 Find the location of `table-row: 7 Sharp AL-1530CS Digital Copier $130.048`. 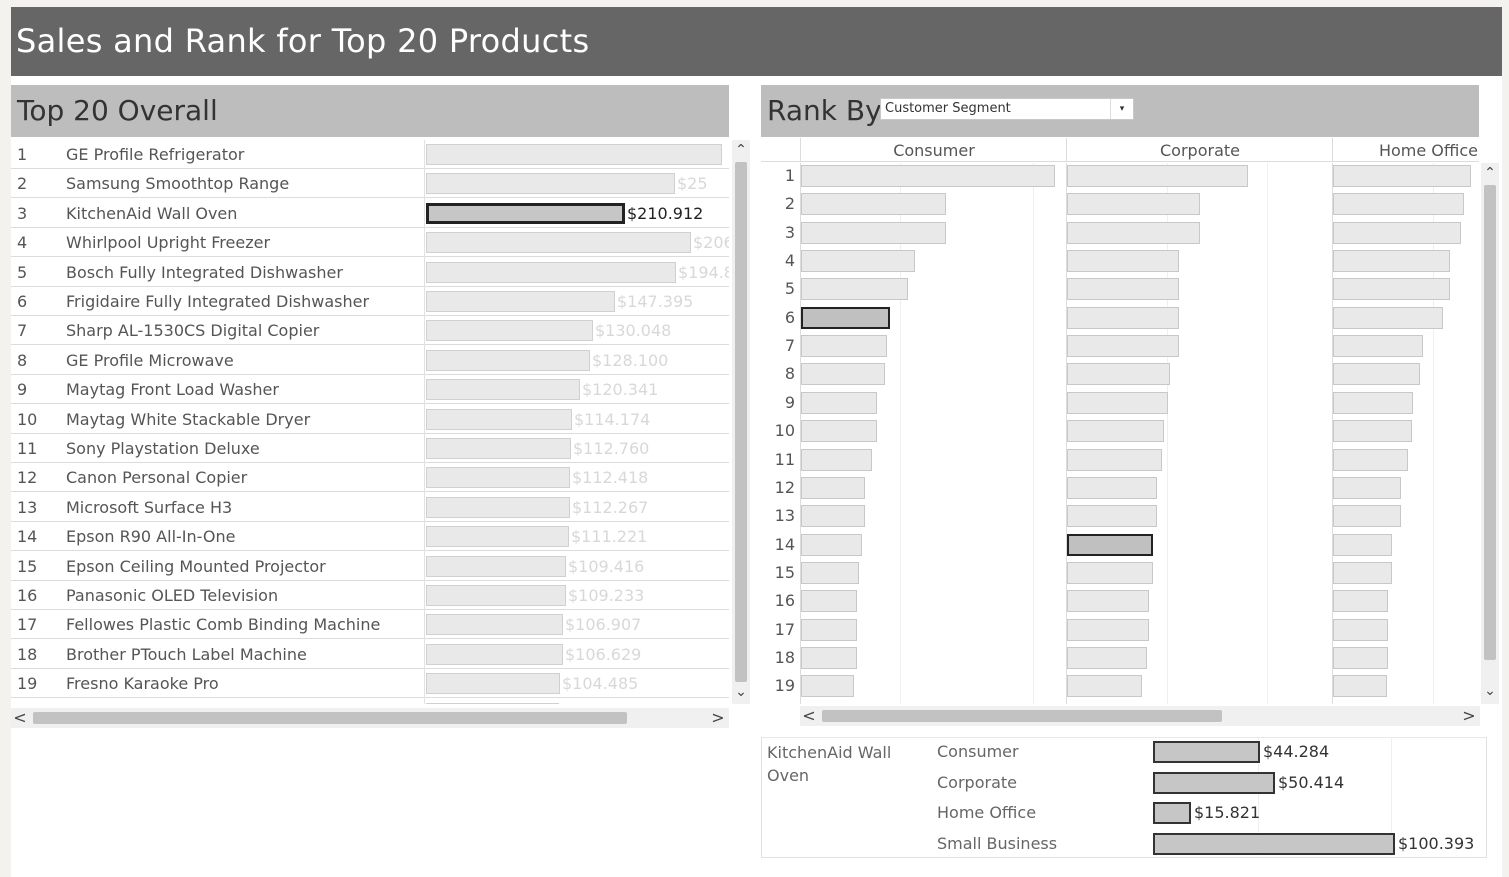

table-row: 7 Sharp AL-1530CS Digital Copier $130.048 is located at coordinates (370, 331).